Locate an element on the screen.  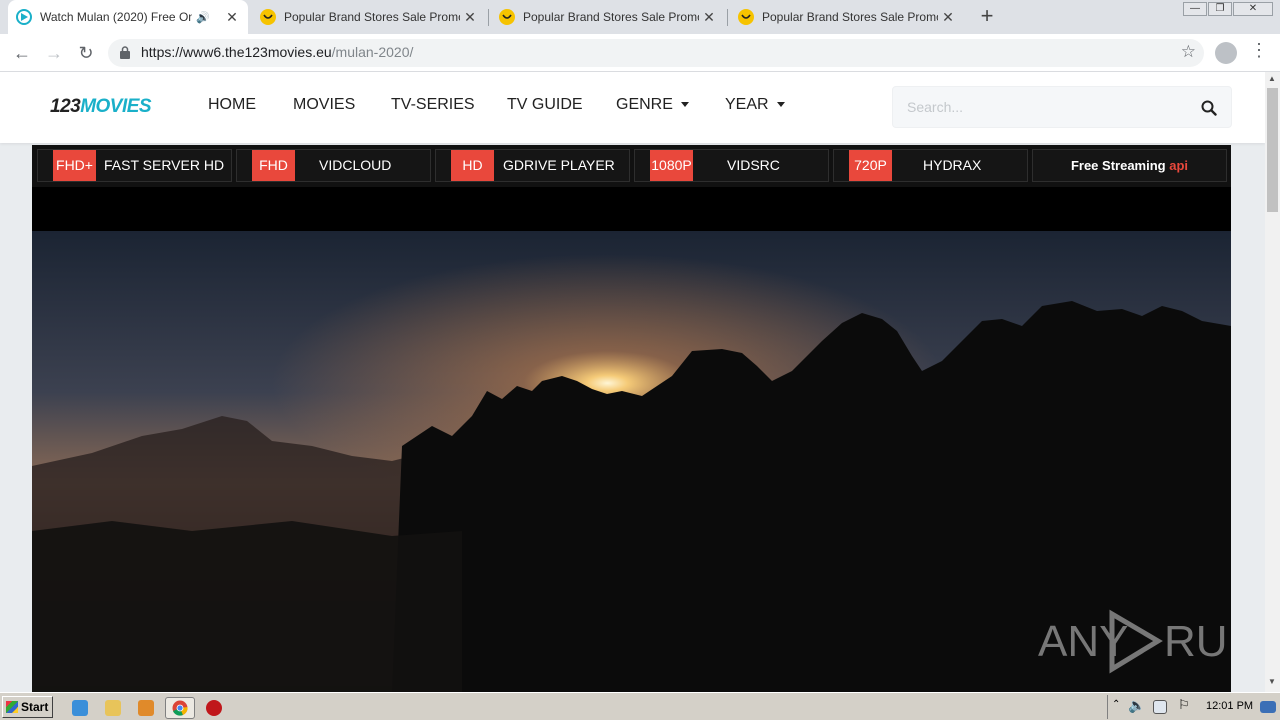
nav-tv-guide: TV GUIDE is located at coordinates (545, 105).